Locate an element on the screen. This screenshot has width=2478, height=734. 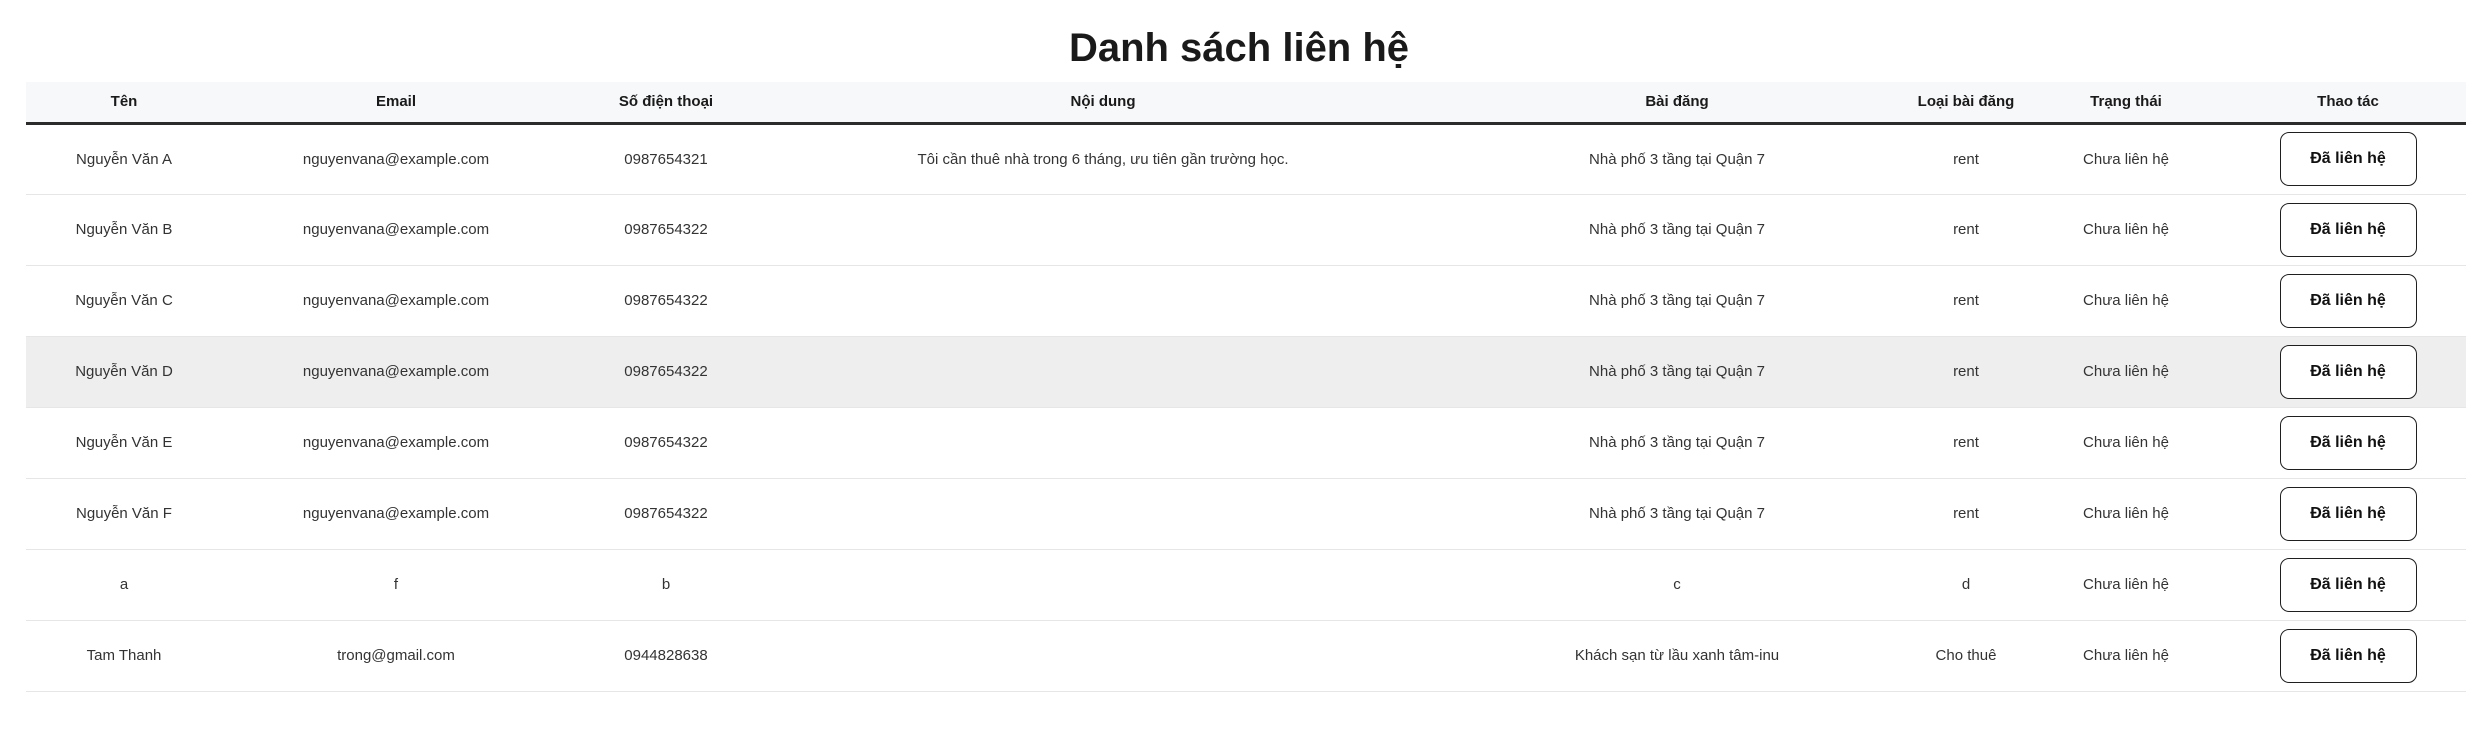
cell-name: Nguyễn Văn C is located at coordinates (124, 300).